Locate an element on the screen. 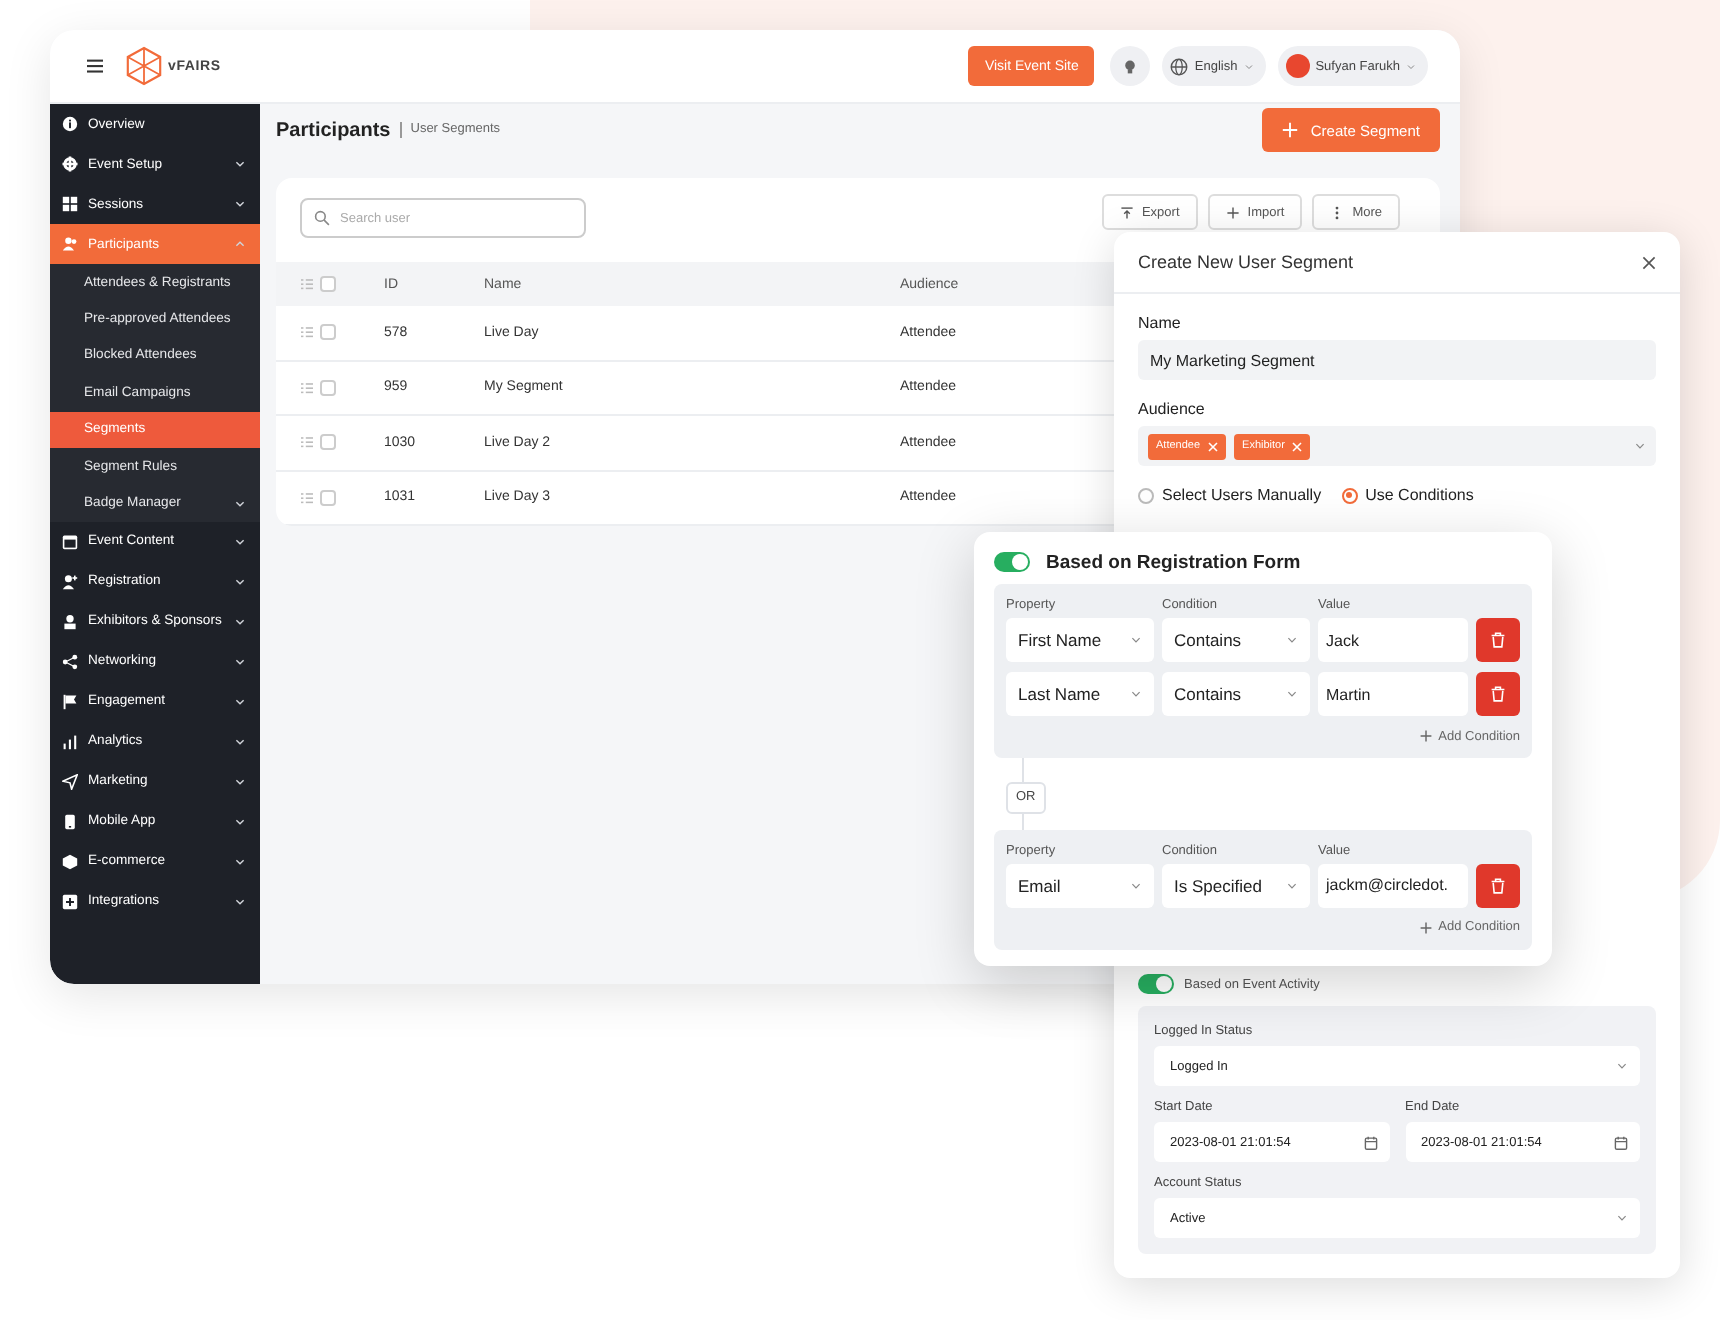 The height and width of the screenshot is (1320, 1720). radio-label: Select Users Manually is located at coordinates (1242, 495).